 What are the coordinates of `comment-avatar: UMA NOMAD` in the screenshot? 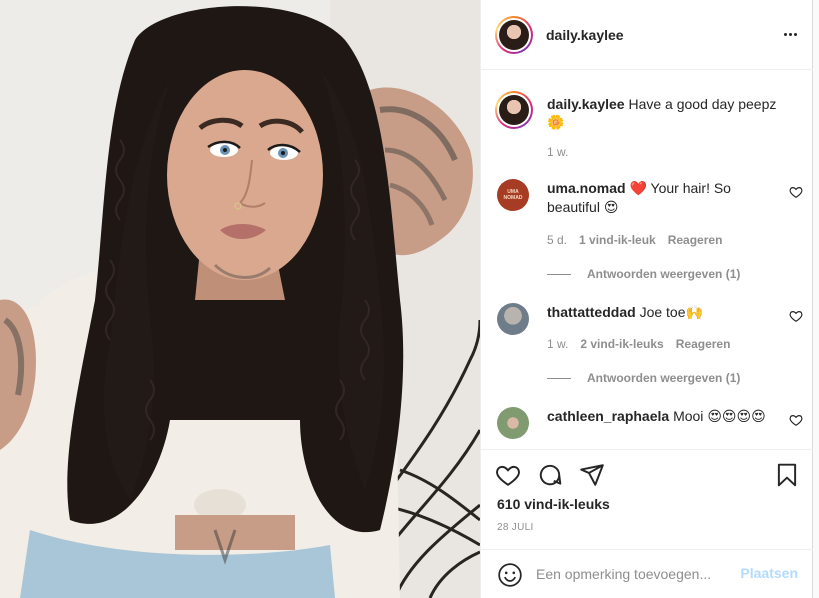 It's located at (513, 195).